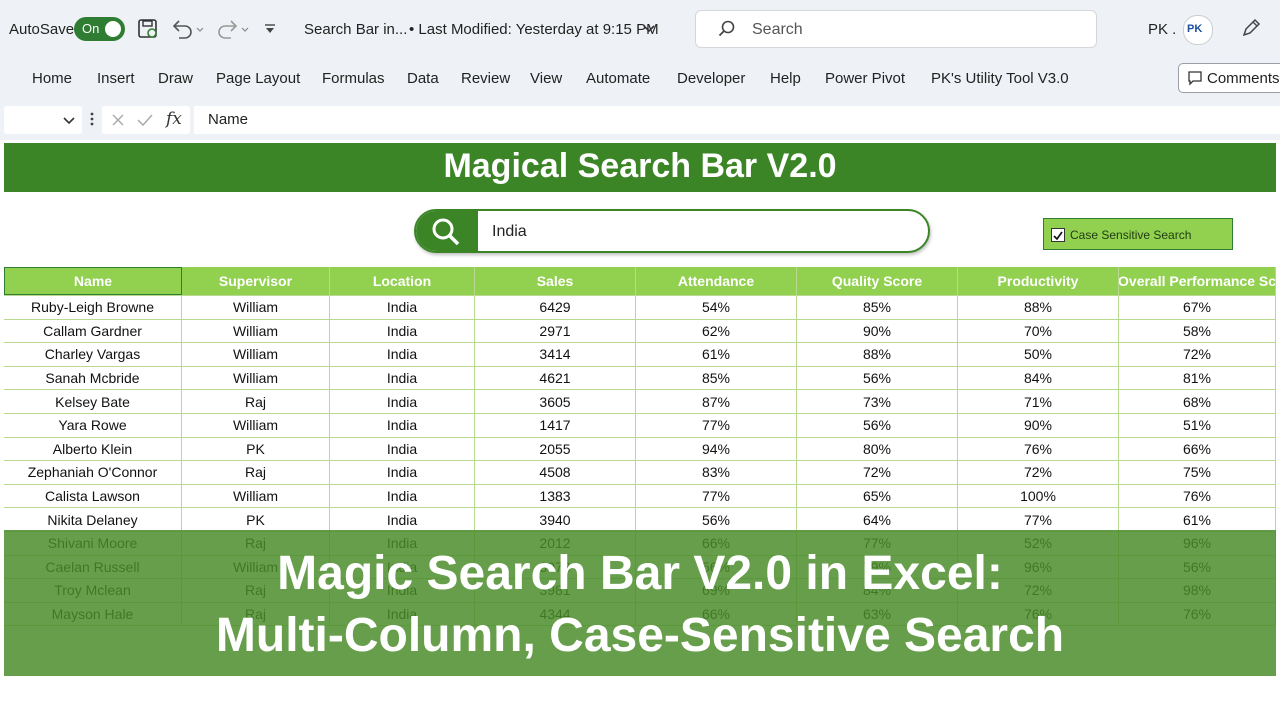 This screenshot has height=720, width=1280. I want to click on table-cell: 3605, so click(555, 401).